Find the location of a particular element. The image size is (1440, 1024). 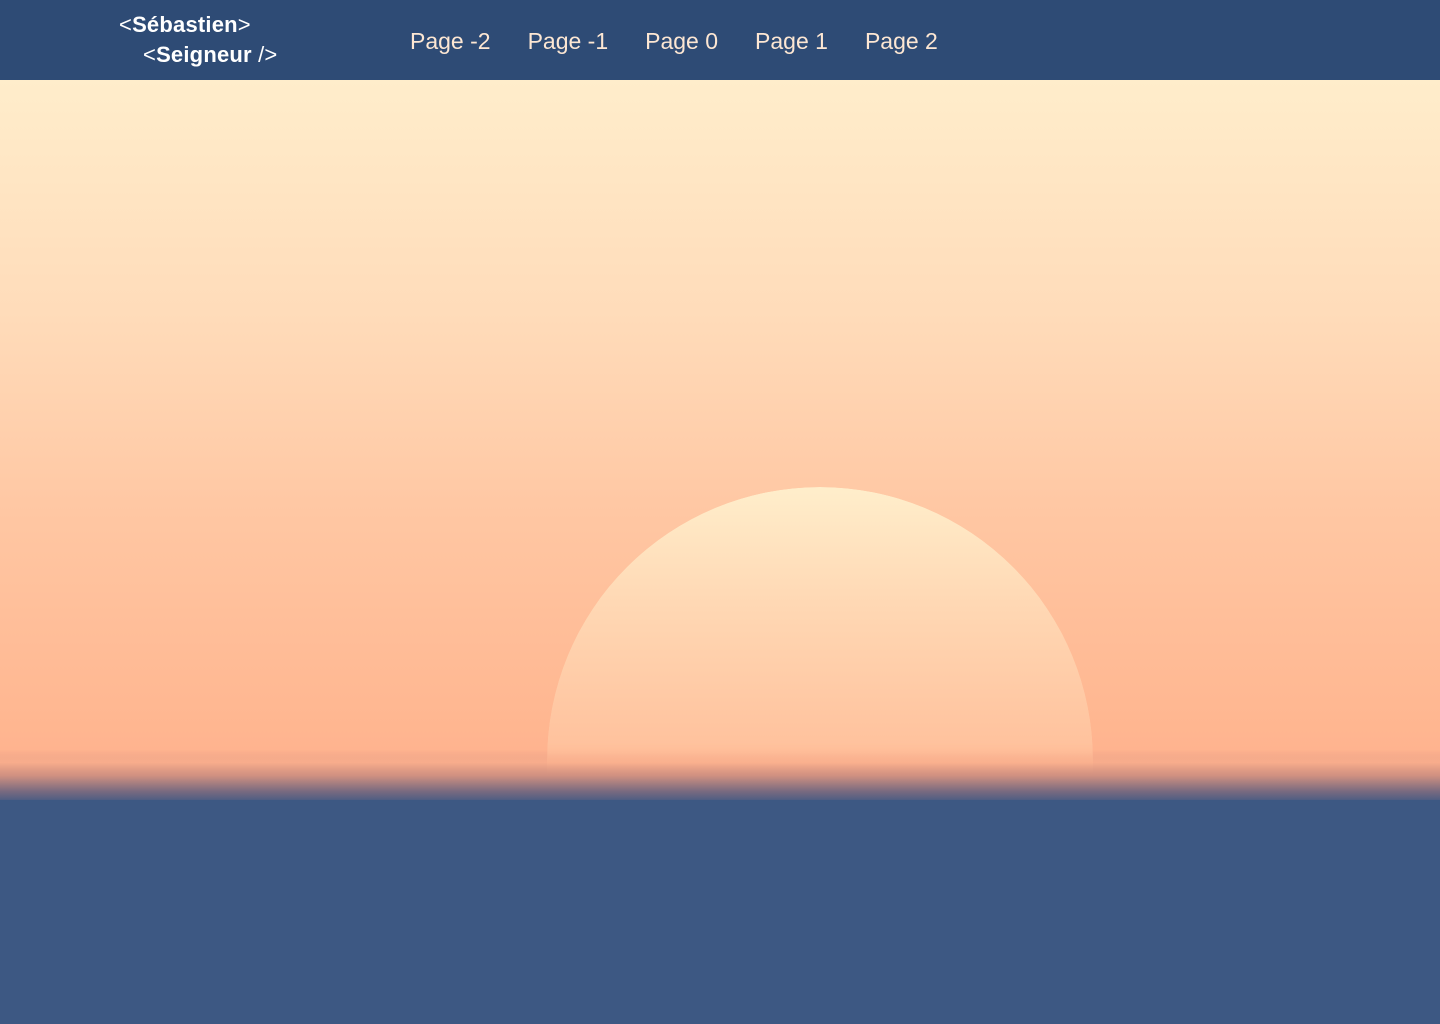

site-logo: <Sébastien> <Seigneur /> is located at coordinates (198, 40).